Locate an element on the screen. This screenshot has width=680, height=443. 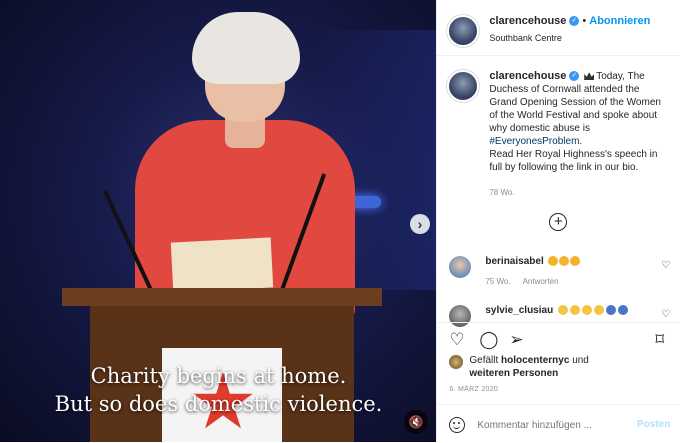
next-media-button: › is located at coordinates (420, 224).